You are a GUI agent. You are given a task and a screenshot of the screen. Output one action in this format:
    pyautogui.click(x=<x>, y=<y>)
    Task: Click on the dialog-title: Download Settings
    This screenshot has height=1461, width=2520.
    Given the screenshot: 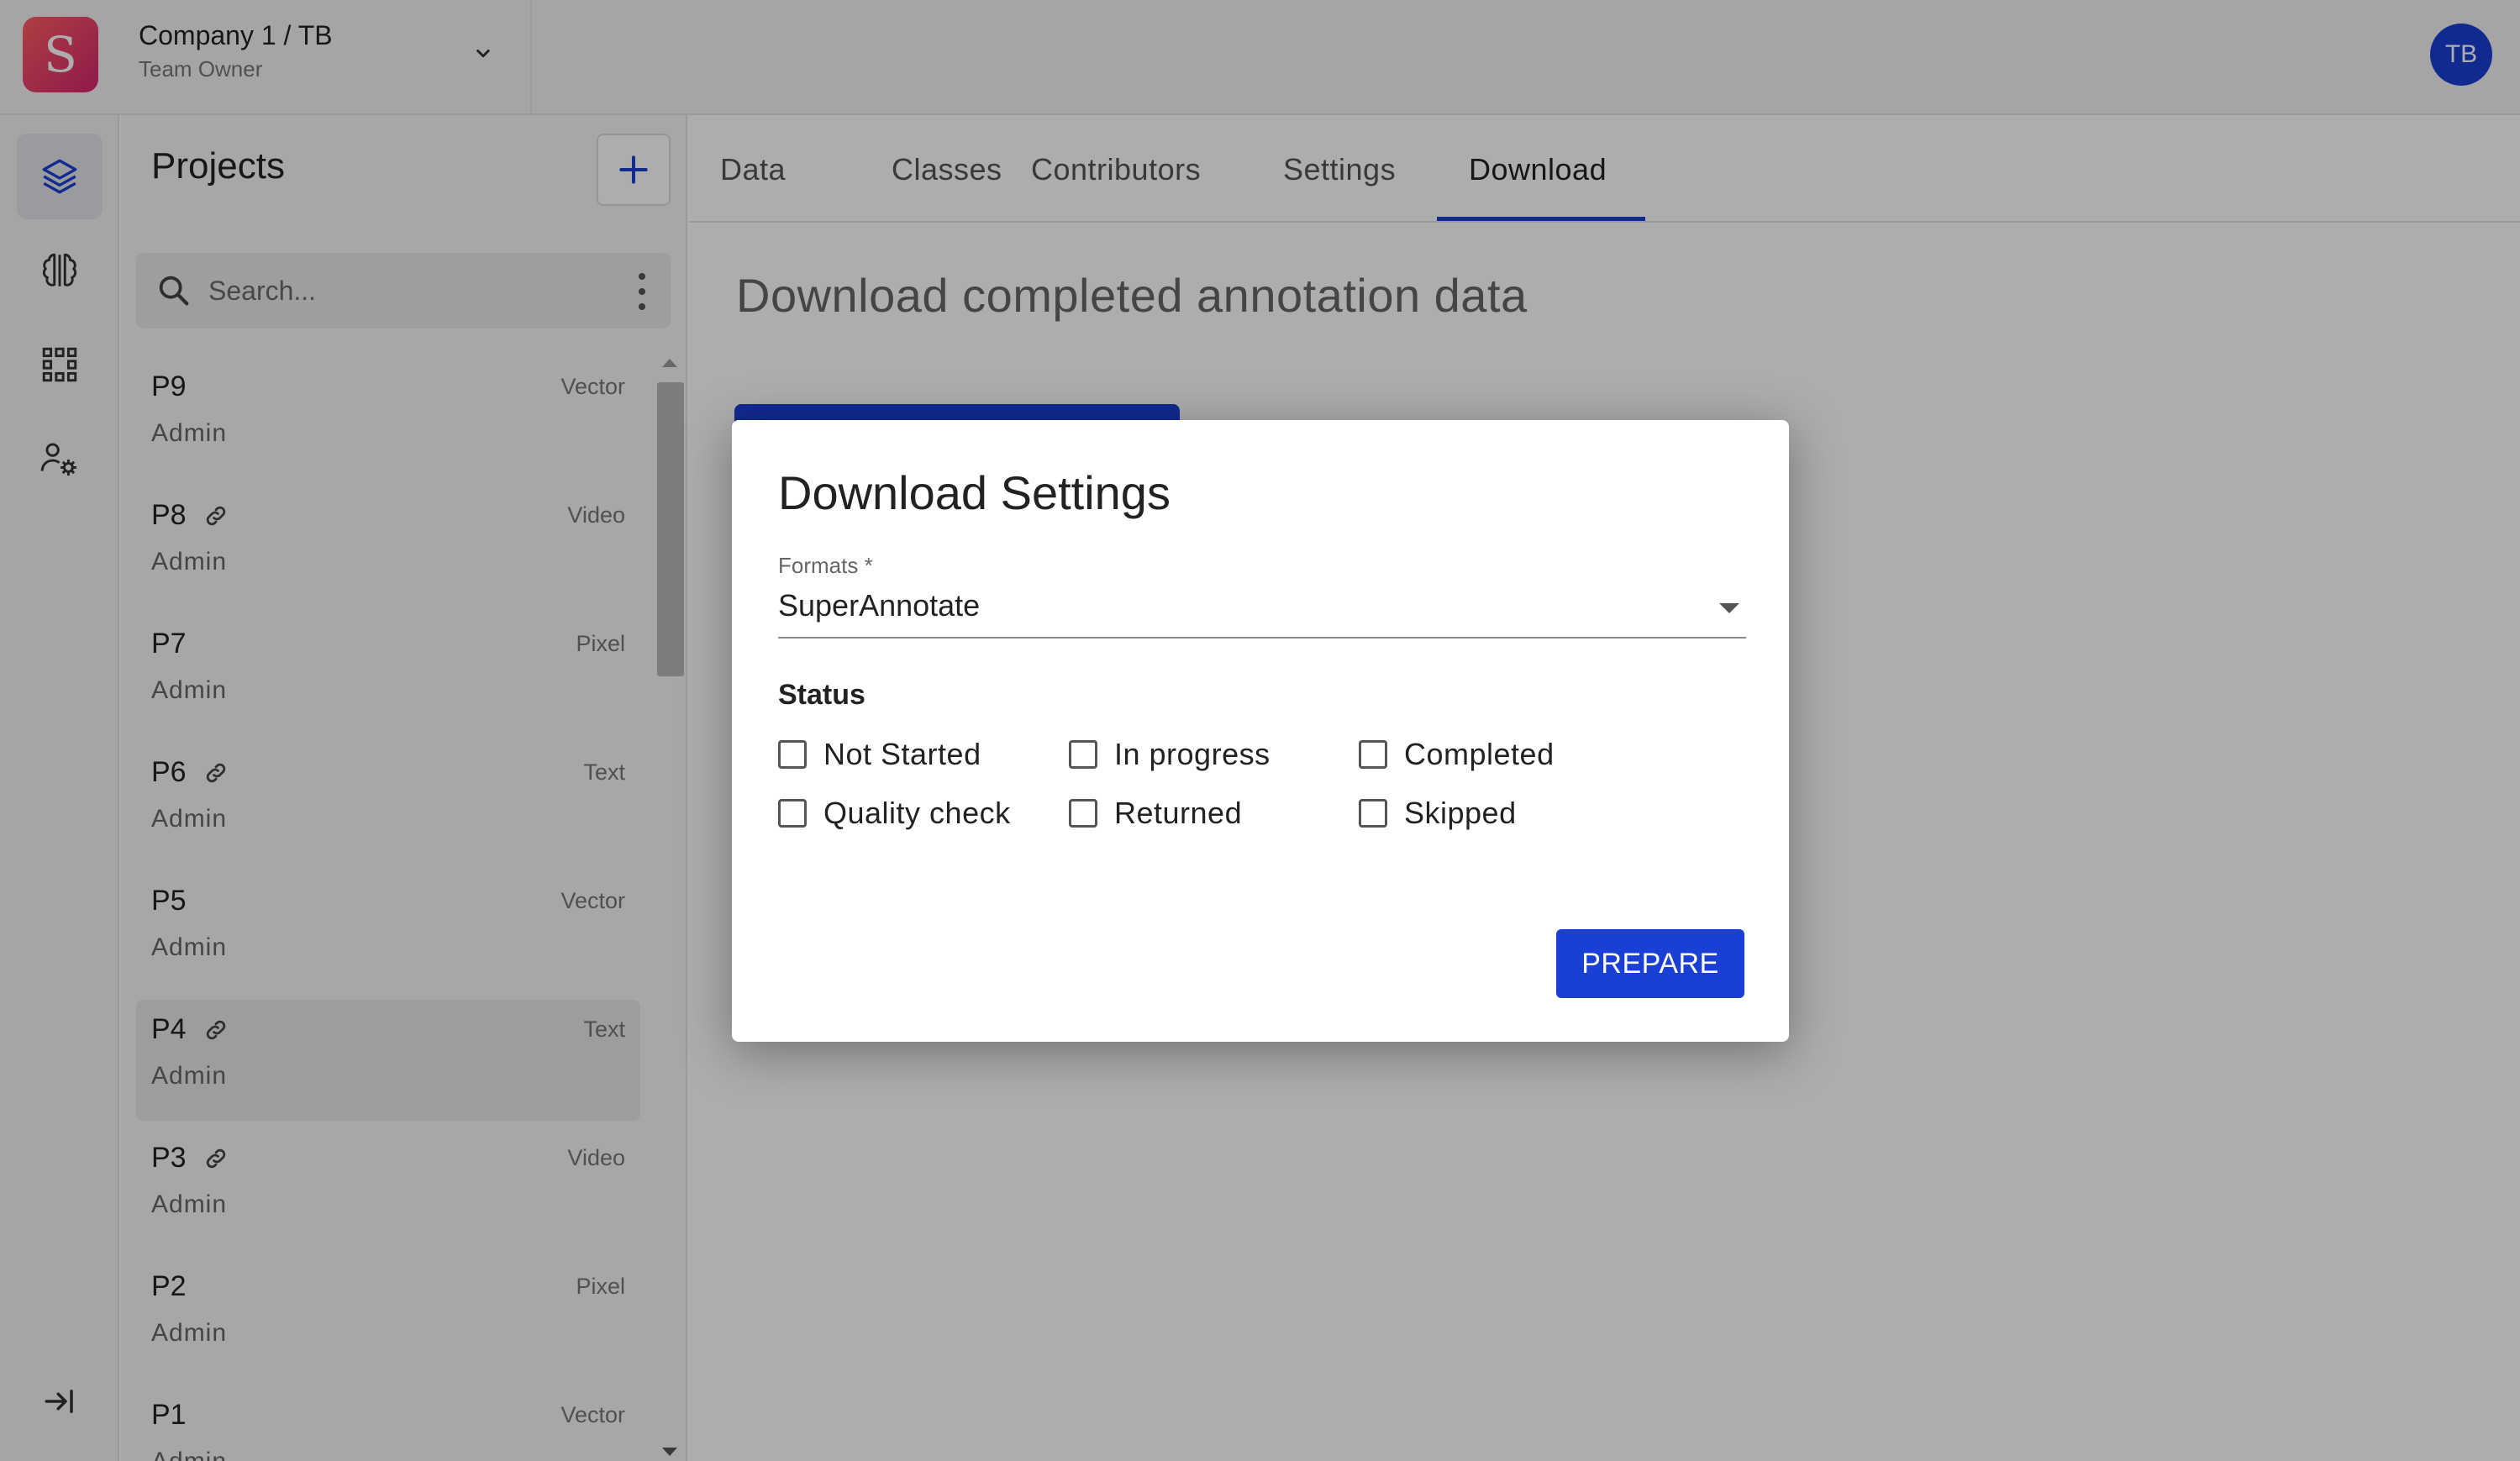 What is the action you would take?
    pyautogui.click(x=975, y=492)
    